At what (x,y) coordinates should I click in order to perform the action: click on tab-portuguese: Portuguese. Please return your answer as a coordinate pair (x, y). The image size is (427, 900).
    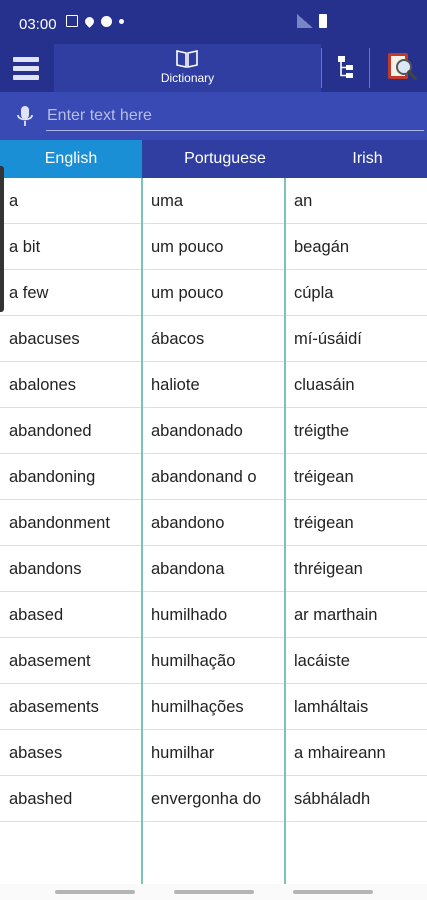
    Looking at the image, I should click on (225, 159).